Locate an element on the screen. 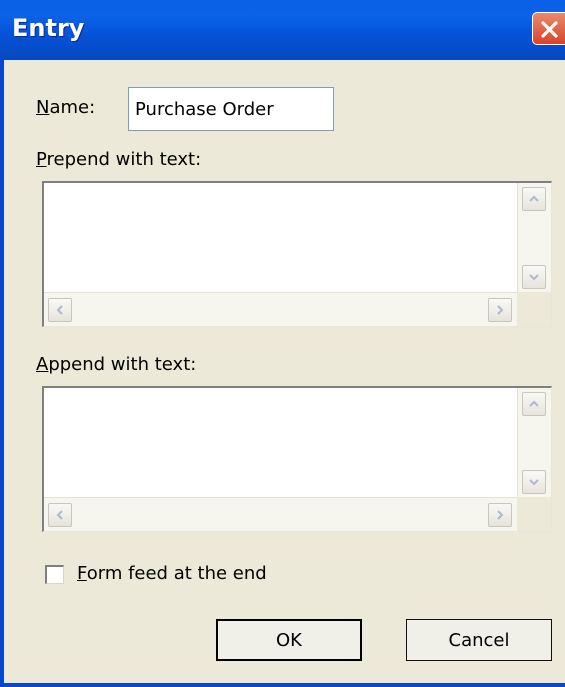 The height and width of the screenshot is (687, 565). append-scroll-down-button is located at coordinates (534, 482).